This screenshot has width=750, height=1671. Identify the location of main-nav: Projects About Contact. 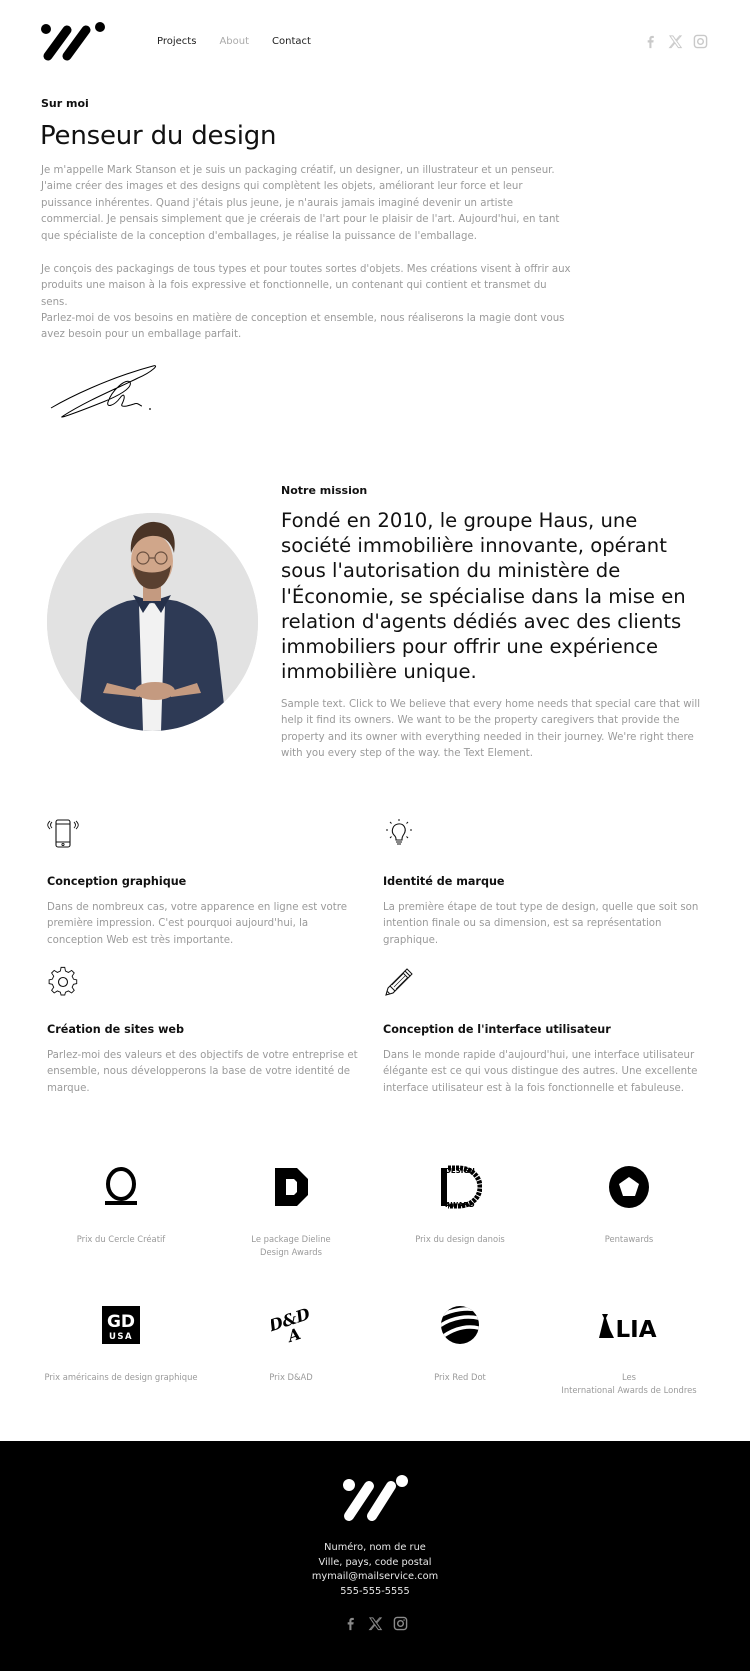
(245, 41).